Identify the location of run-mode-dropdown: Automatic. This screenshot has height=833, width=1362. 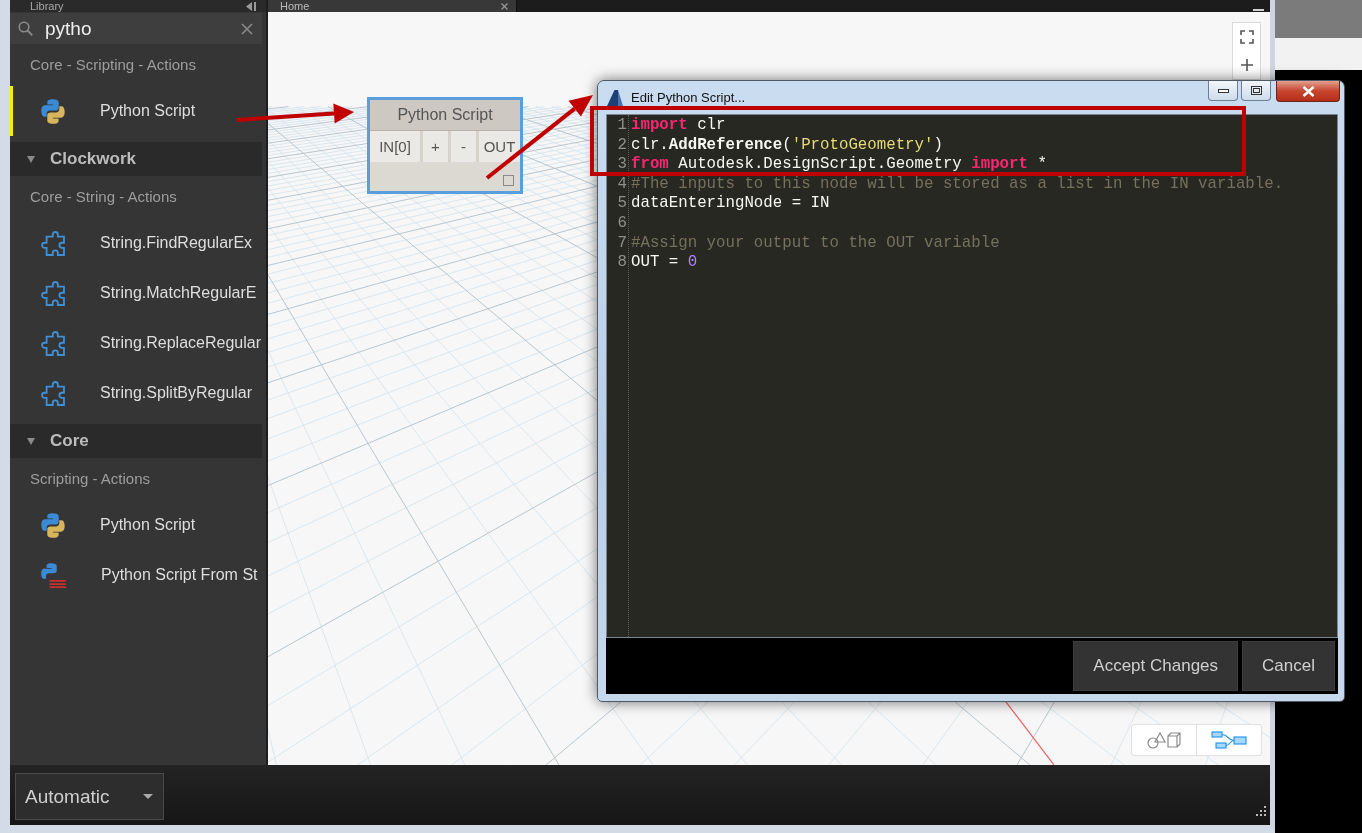
(89, 796).